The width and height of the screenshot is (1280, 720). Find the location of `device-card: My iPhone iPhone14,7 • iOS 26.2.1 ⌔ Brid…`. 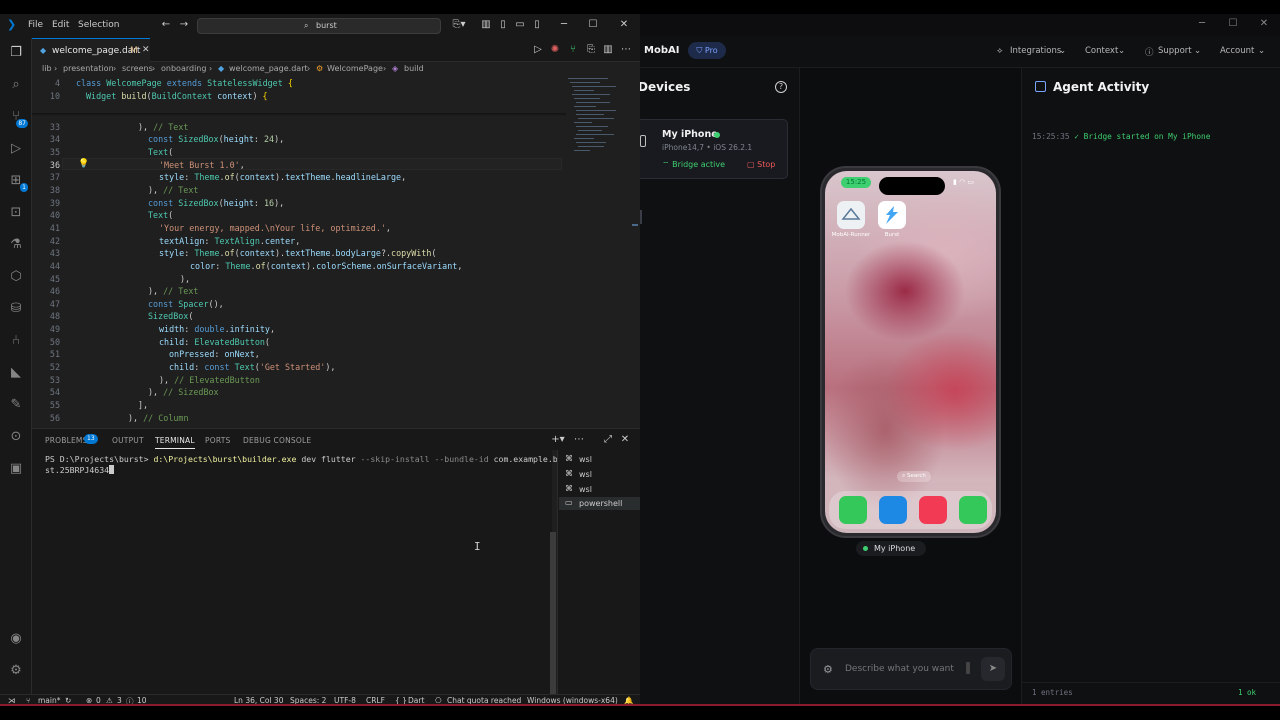

device-card: My iPhone iPhone14,7 • iOS 26.2.1 ⌔ Brid… is located at coordinates (714, 149).